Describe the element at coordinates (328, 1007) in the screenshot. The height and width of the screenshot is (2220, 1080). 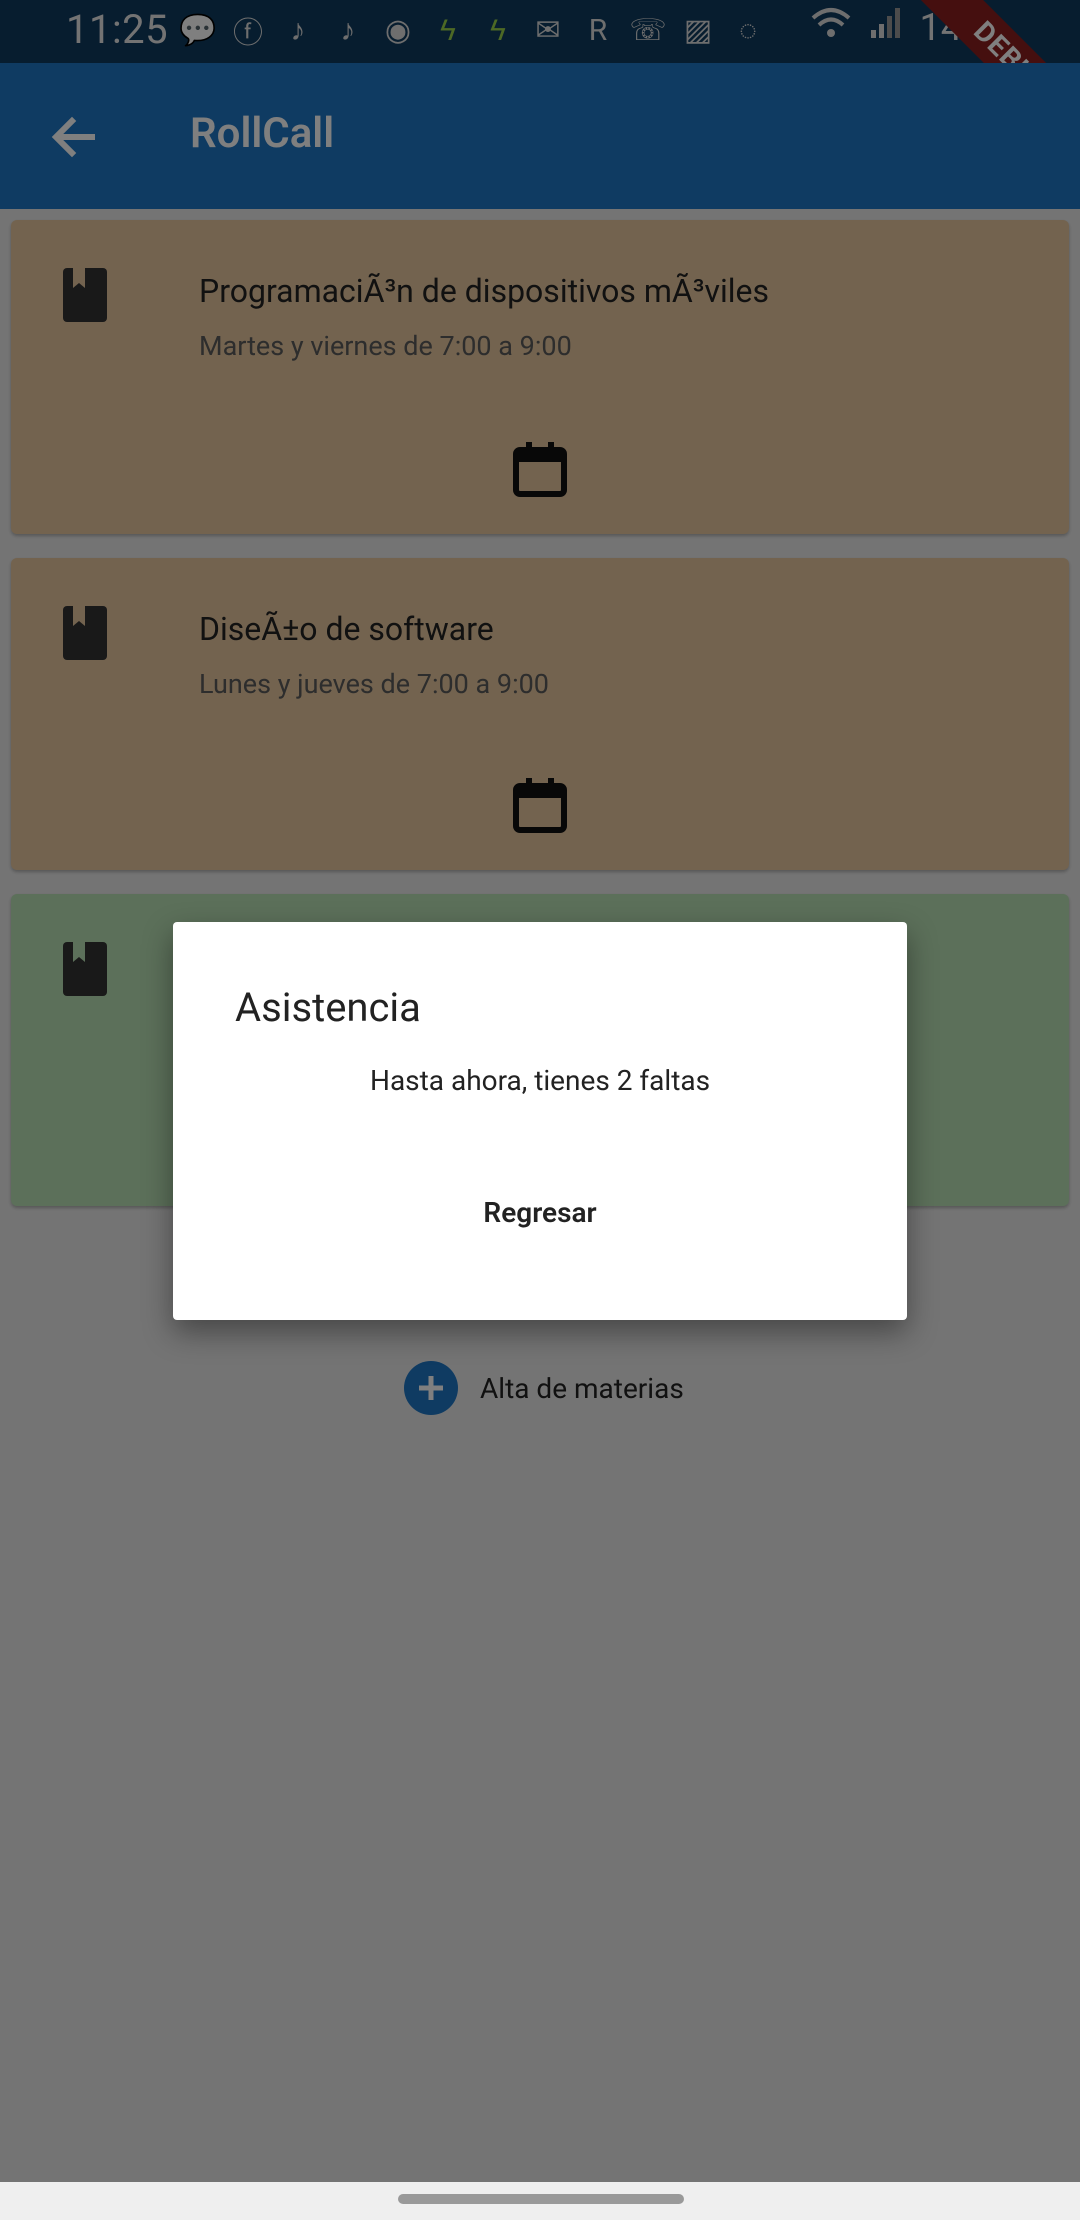
I see `dialog-title: Asistencia` at that location.